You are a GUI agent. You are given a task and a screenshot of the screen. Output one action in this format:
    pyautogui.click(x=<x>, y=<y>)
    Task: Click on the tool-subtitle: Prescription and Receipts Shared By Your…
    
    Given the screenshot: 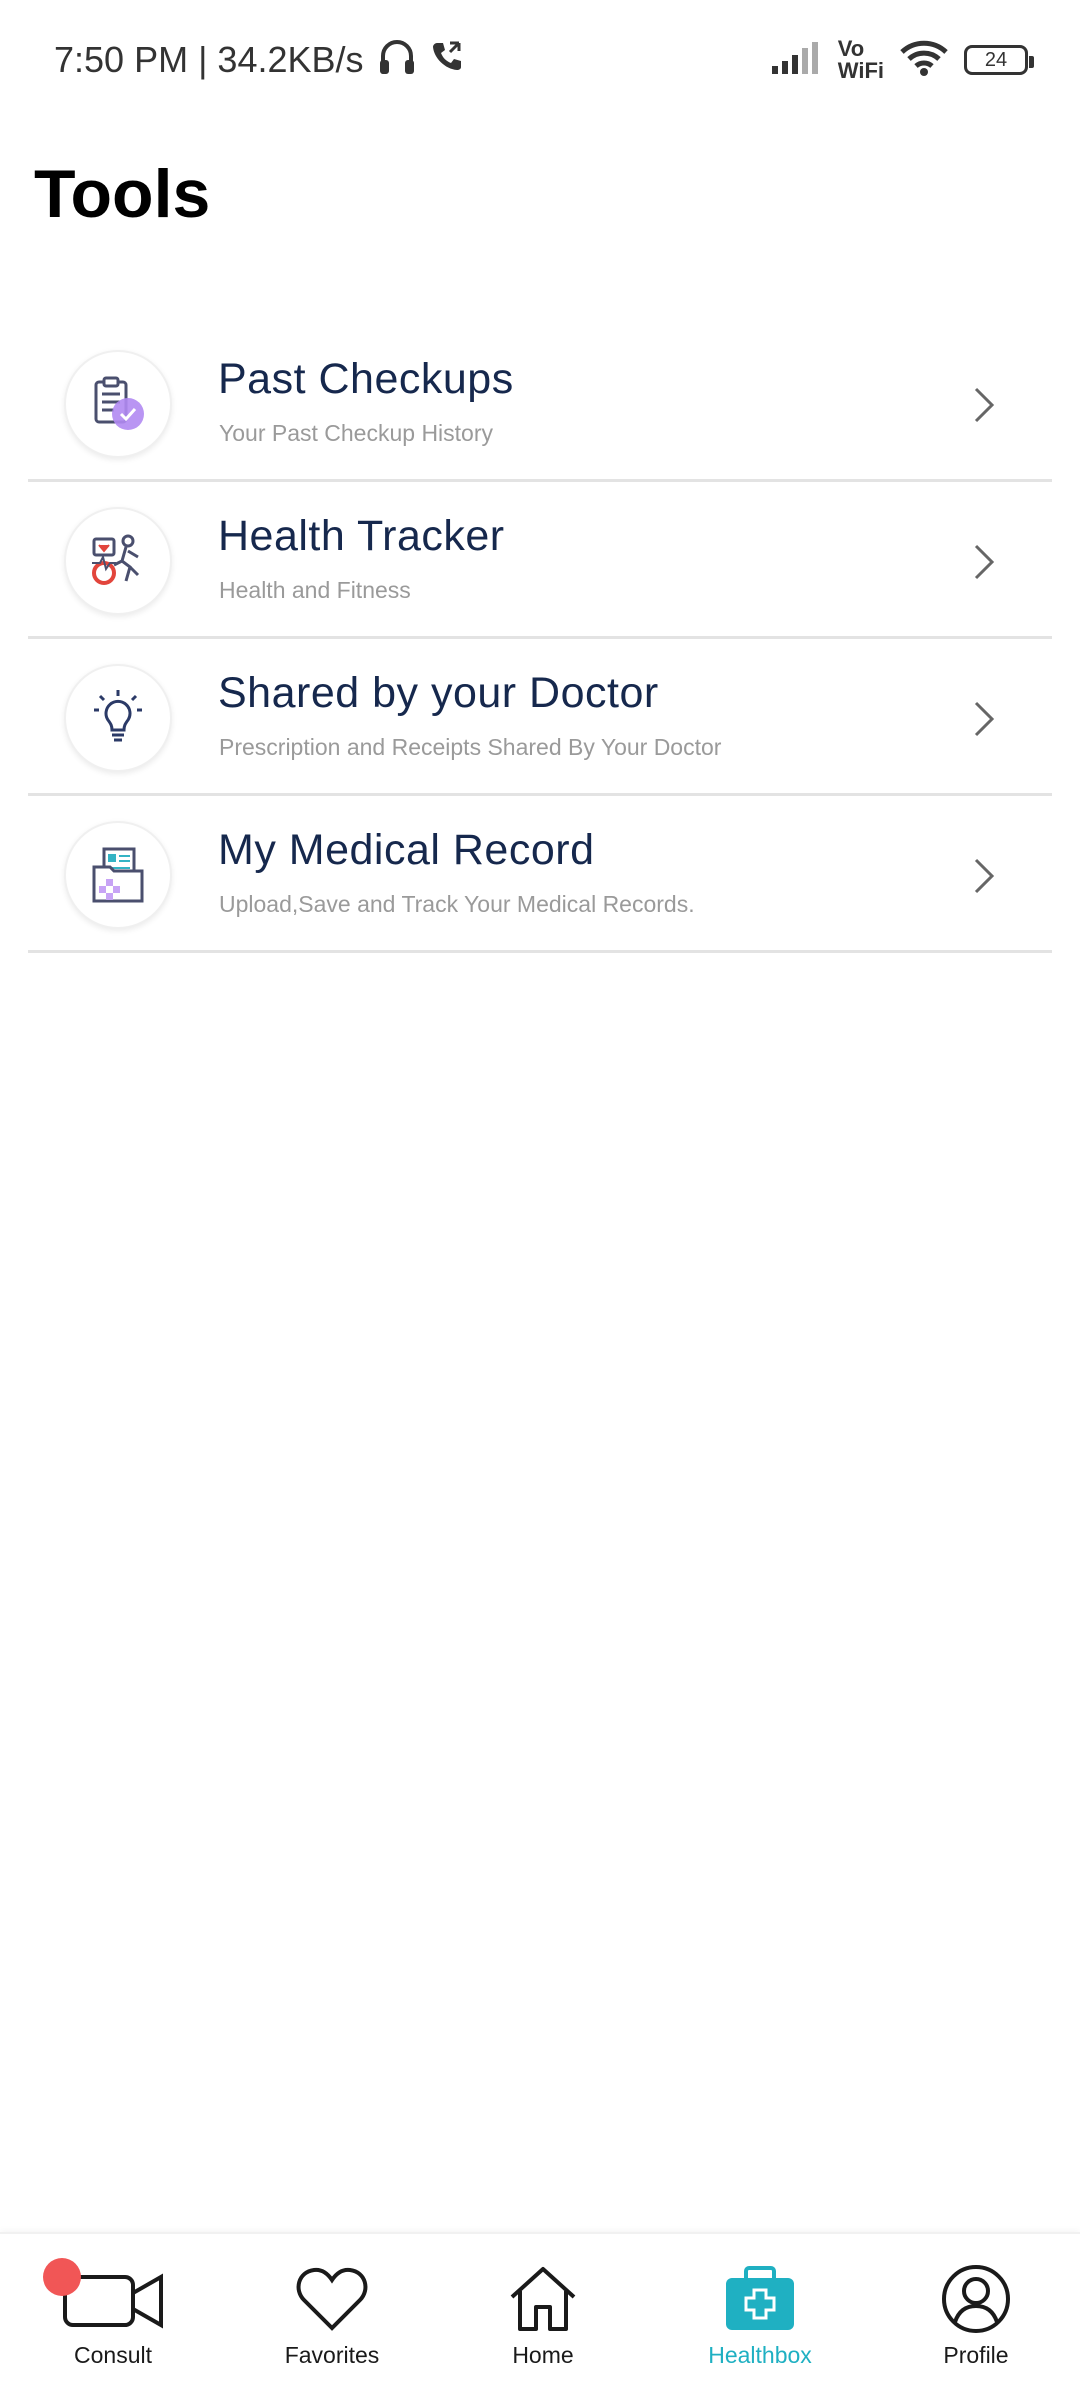 What is the action you would take?
    pyautogui.click(x=470, y=747)
    